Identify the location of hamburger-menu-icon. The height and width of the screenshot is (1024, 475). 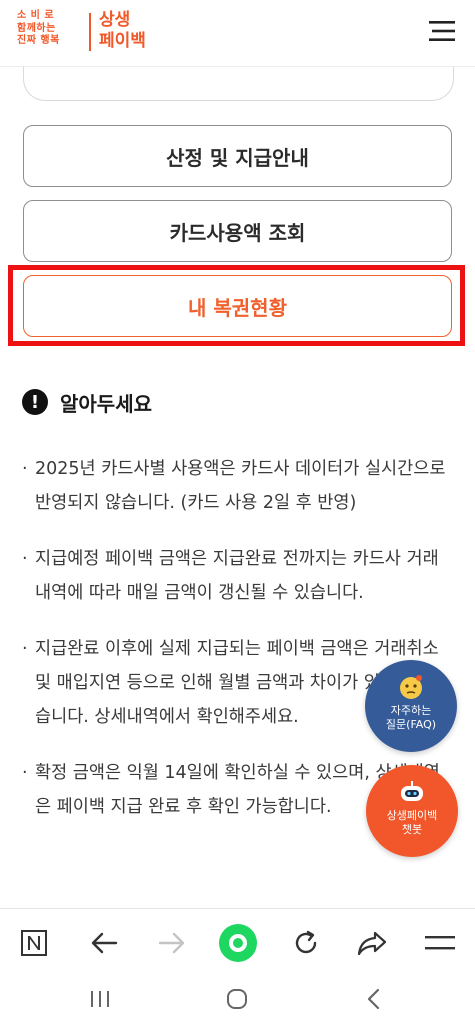
(442, 31).